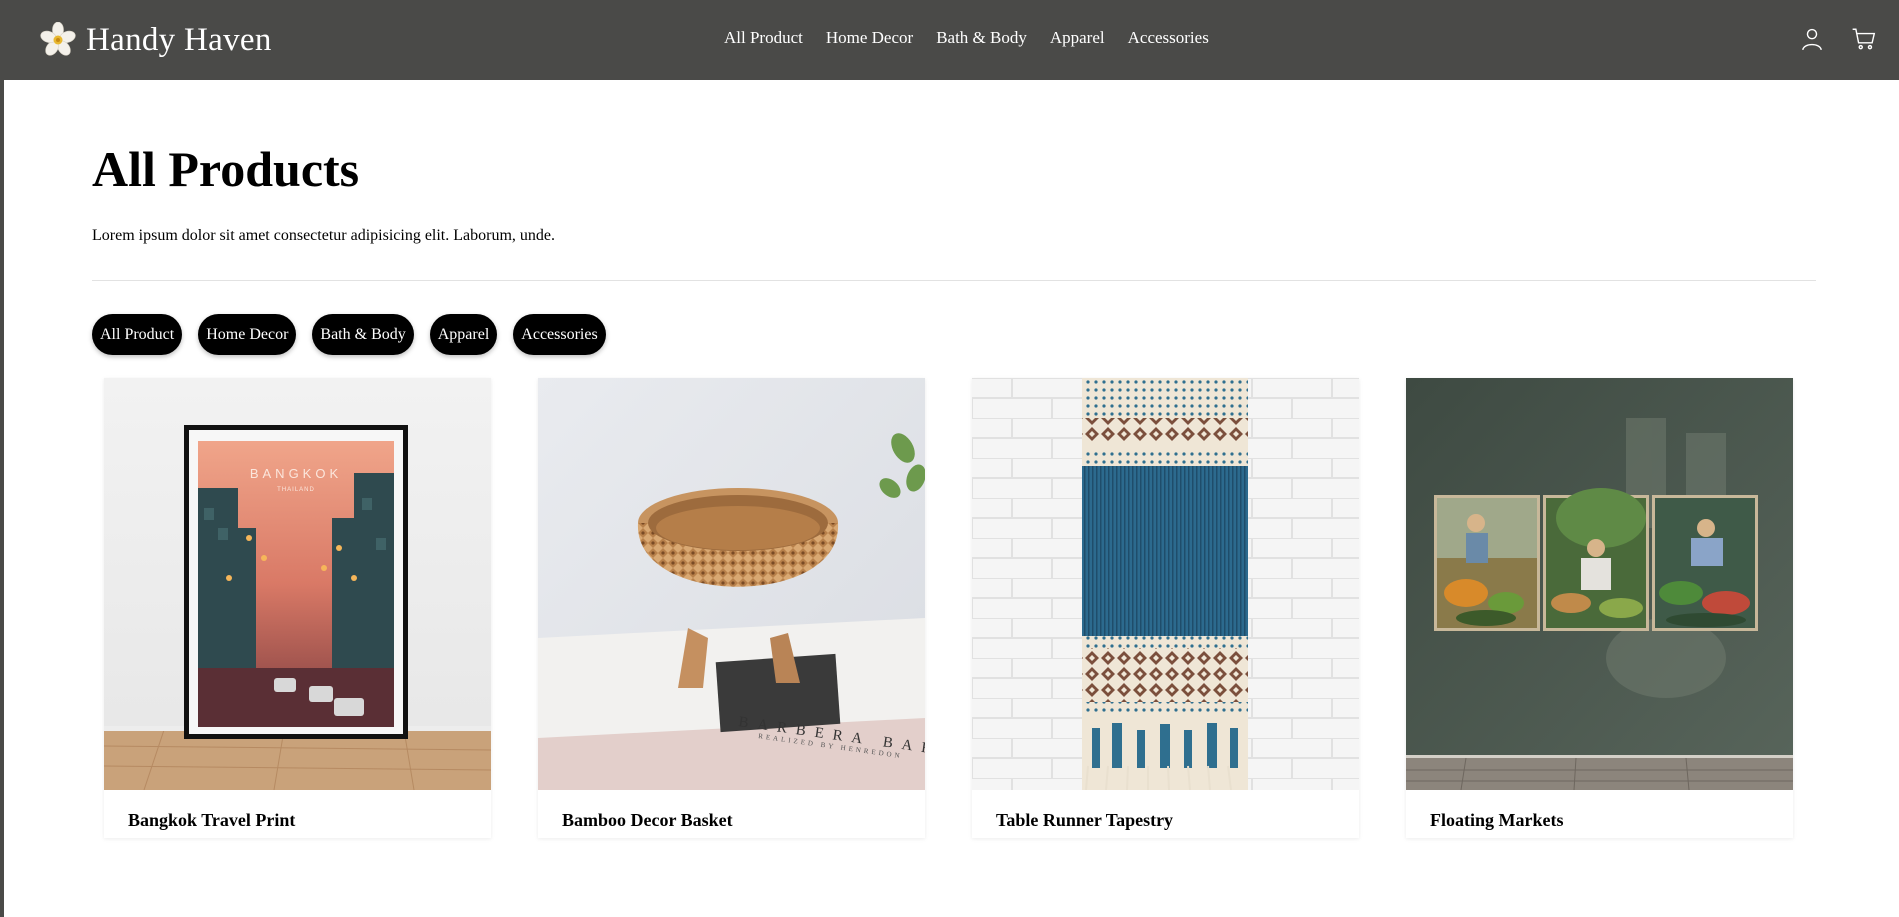  What do you see at coordinates (296, 490) in the screenshot?
I see `poster-subtitle: THAILAND` at bounding box center [296, 490].